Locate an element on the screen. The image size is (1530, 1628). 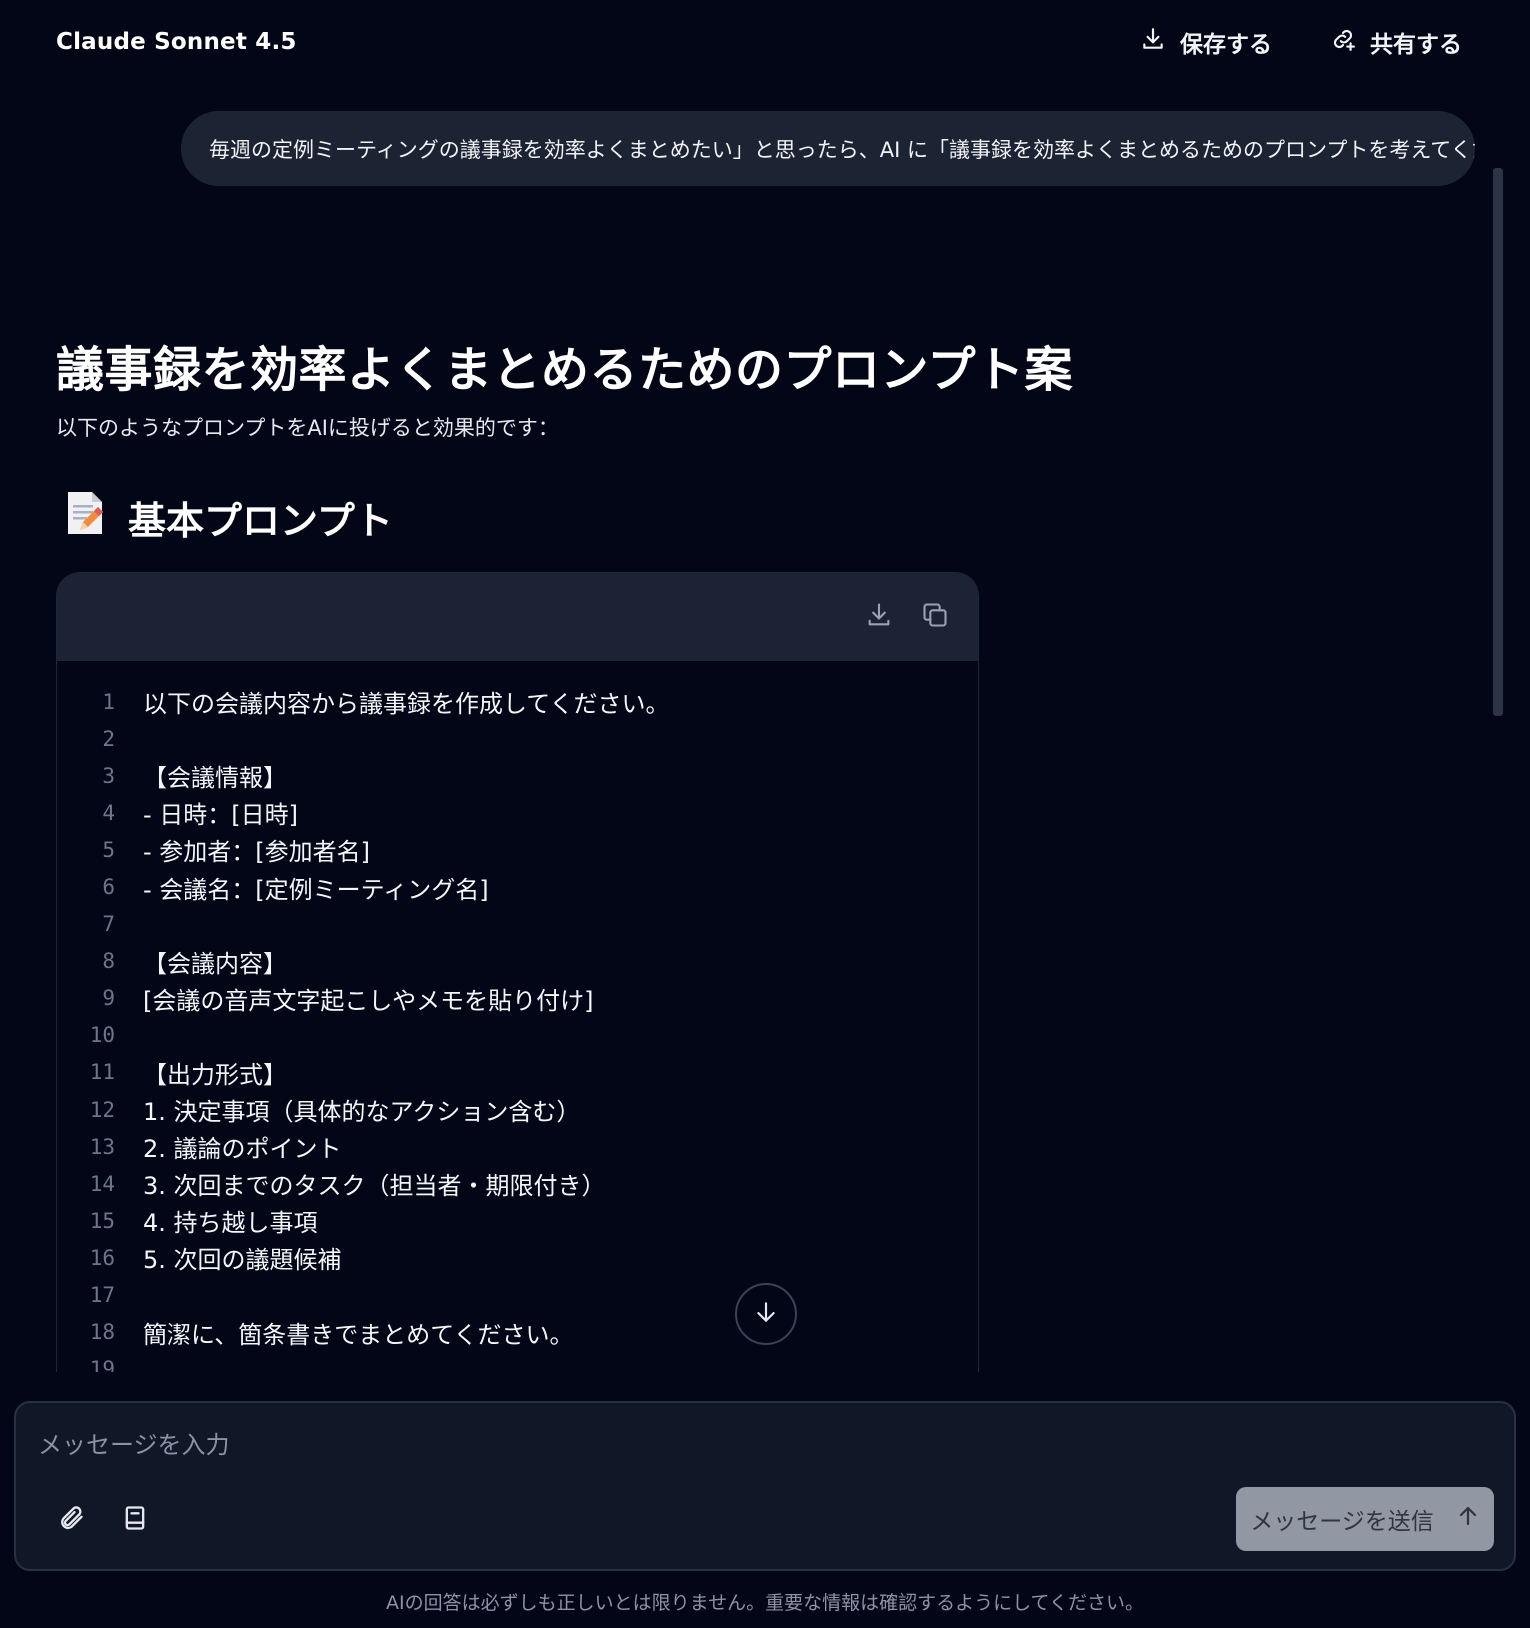
send-label: メッセージを送信 is located at coordinates (1342, 1522).